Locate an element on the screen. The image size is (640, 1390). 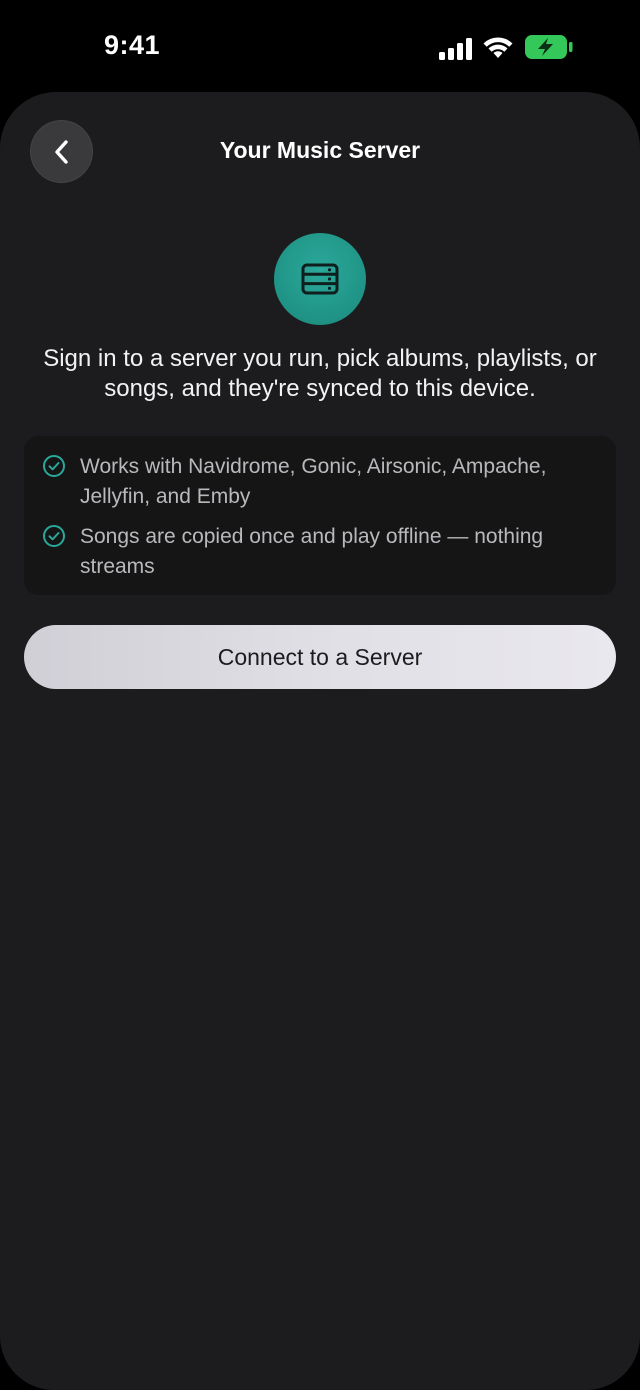
connect-server-button: Connect to a Server is located at coordinates (320, 657).